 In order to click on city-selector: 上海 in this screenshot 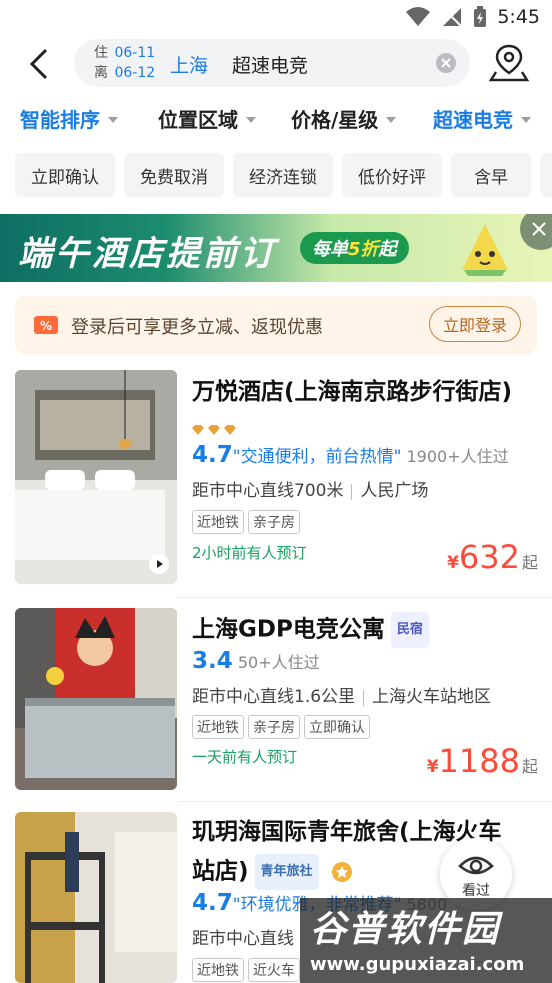, I will do `click(189, 64)`.